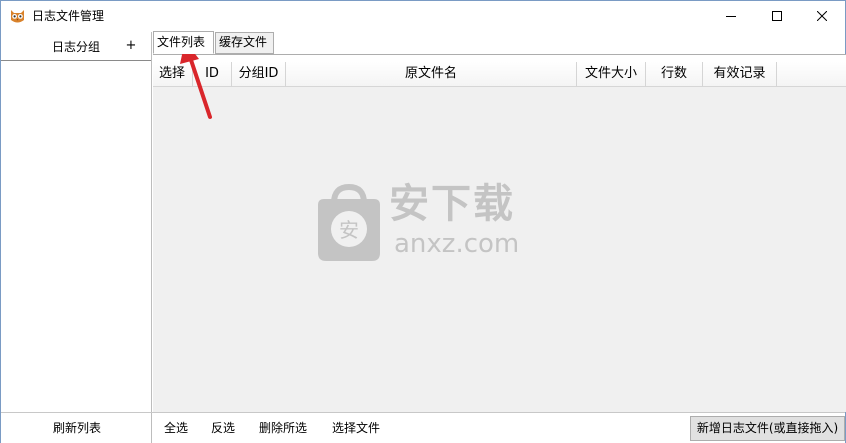  I want to click on invert-selection-button: 反选, so click(223, 428).